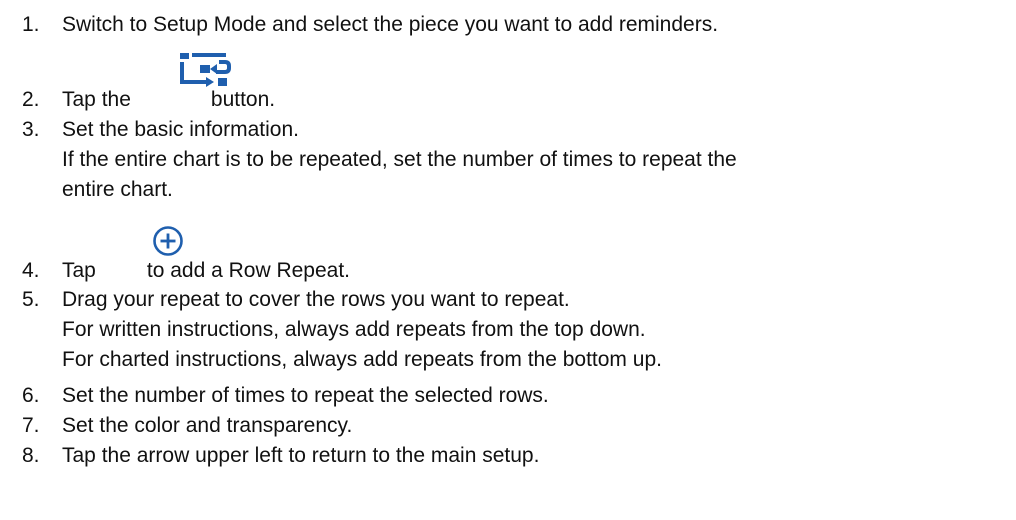 The width and height of the screenshot is (1016, 520). Describe the element at coordinates (31, 270) in the screenshot. I see `step-number: 4.` at that location.